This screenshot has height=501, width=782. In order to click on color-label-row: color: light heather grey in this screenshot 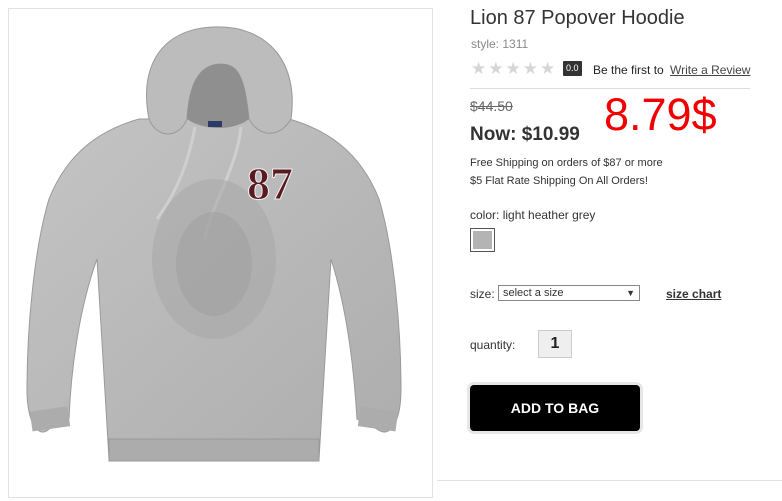, I will do `click(532, 215)`.